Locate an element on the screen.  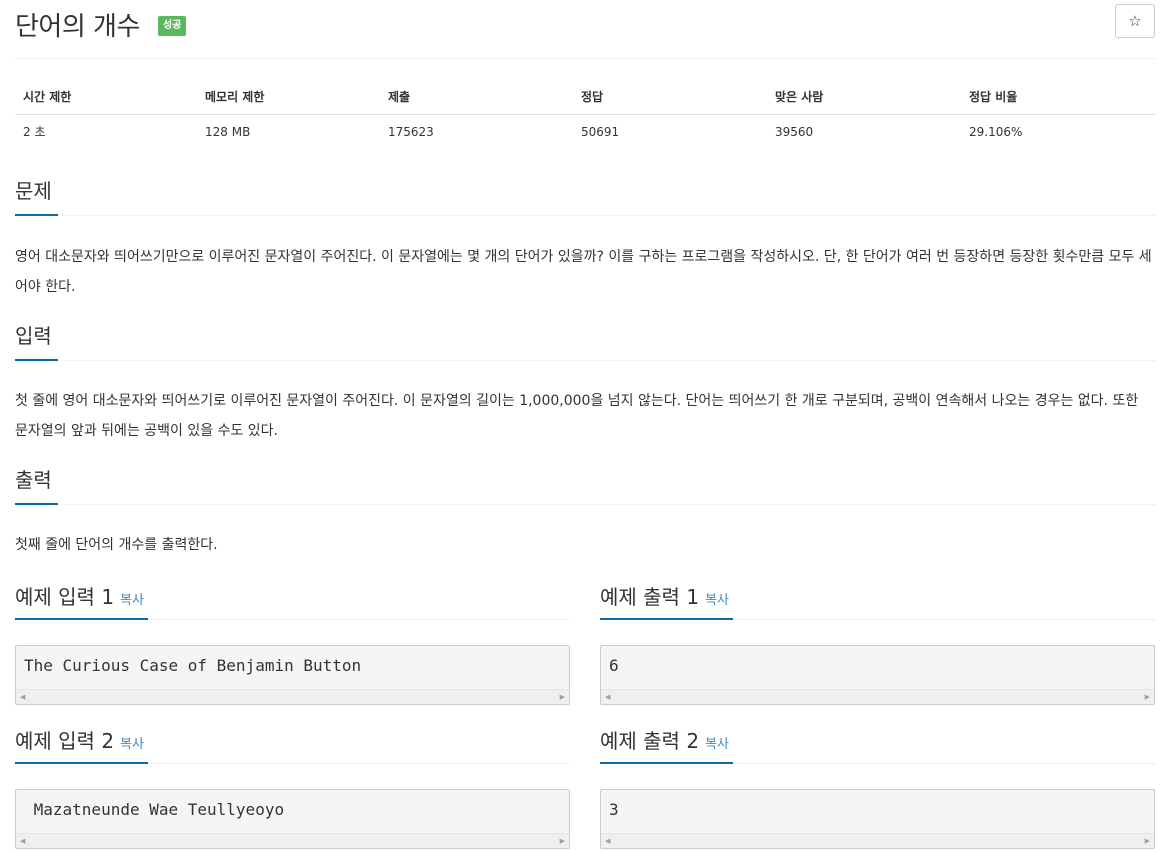
page-title: 단어의 개수 is located at coordinates (77, 27).